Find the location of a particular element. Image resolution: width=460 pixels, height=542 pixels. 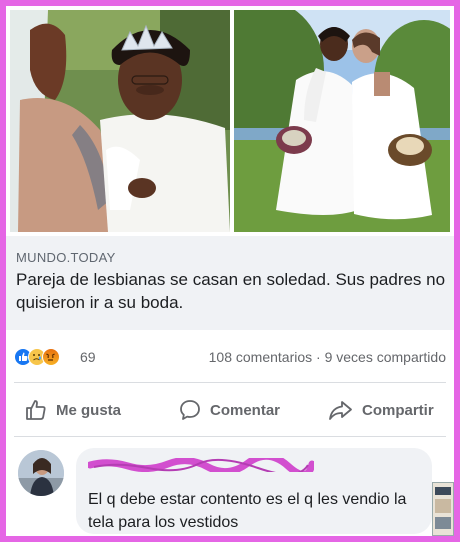

comment-share-counts: 108 comentarios · 9 veces compartido is located at coordinates (327, 357).